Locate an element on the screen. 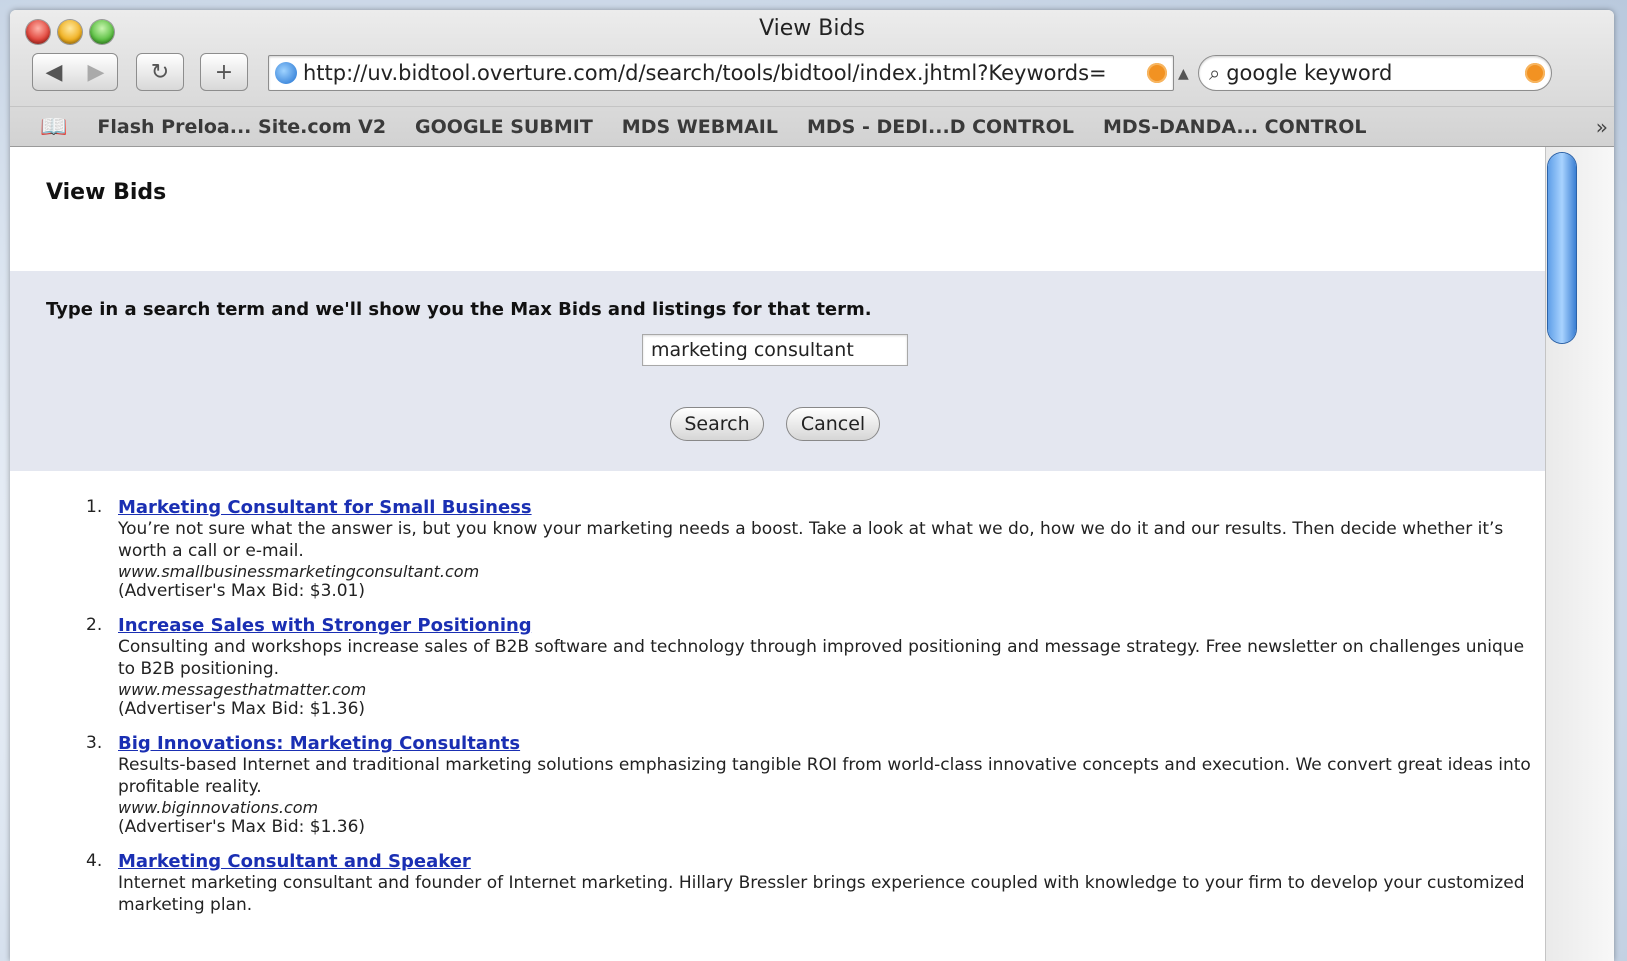  search-button: Search is located at coordinates (717, 424).